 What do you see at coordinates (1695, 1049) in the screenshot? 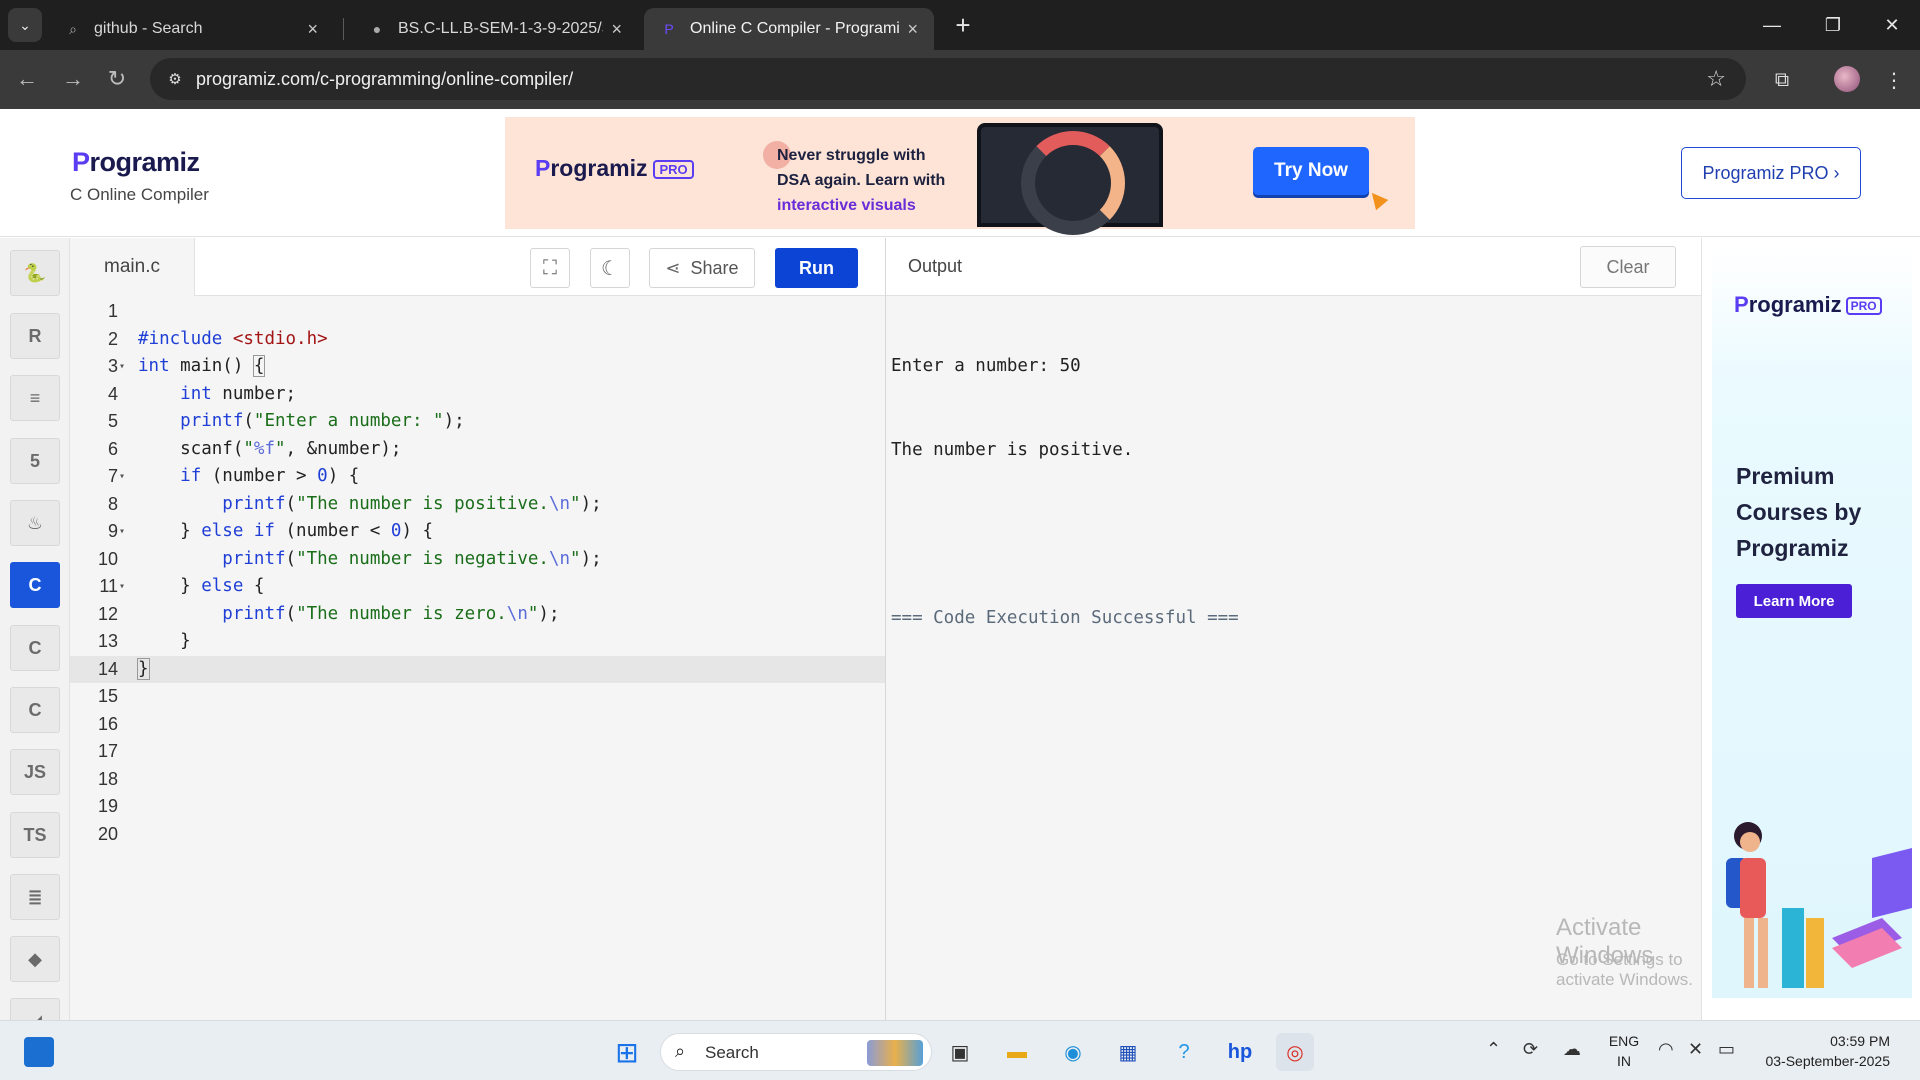
I see `speaker-muted-icon: ✕` at bounding box center [1695, 1049].